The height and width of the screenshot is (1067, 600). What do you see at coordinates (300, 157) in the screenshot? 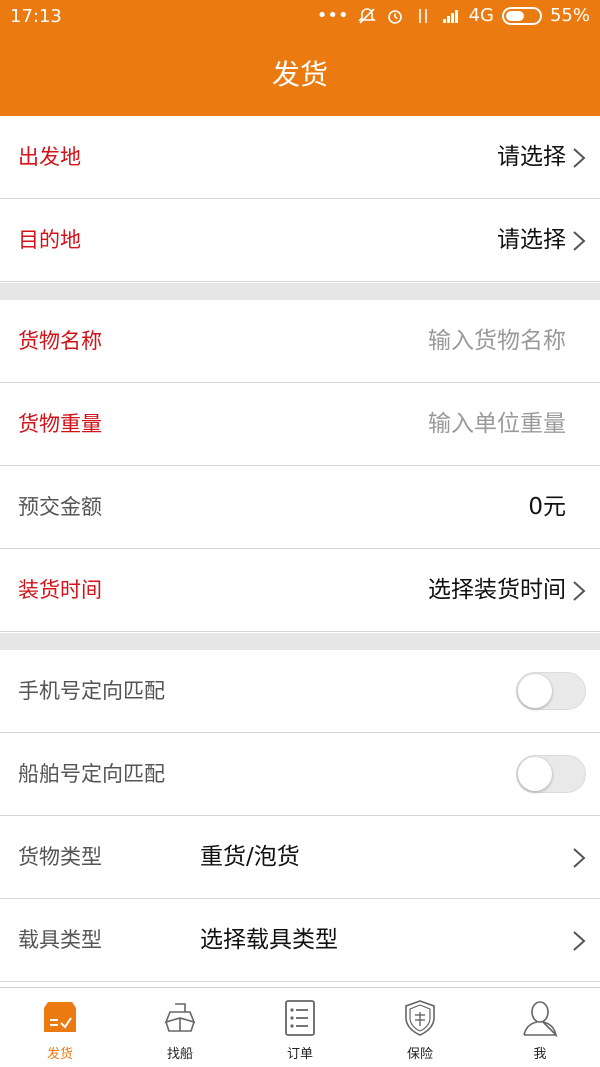
I see `origin-row: 出发地 请选择` at bounding box center [300, 157].